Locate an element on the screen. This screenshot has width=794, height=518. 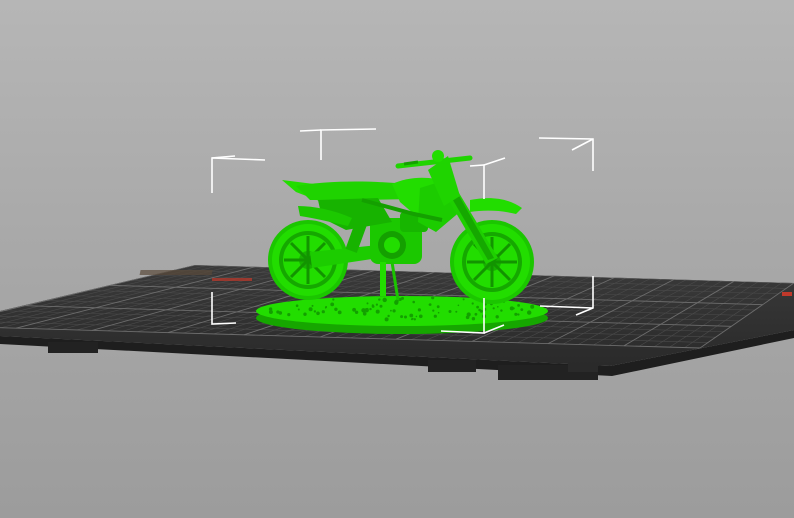
front-wheel is located at coordinates (492, 262).